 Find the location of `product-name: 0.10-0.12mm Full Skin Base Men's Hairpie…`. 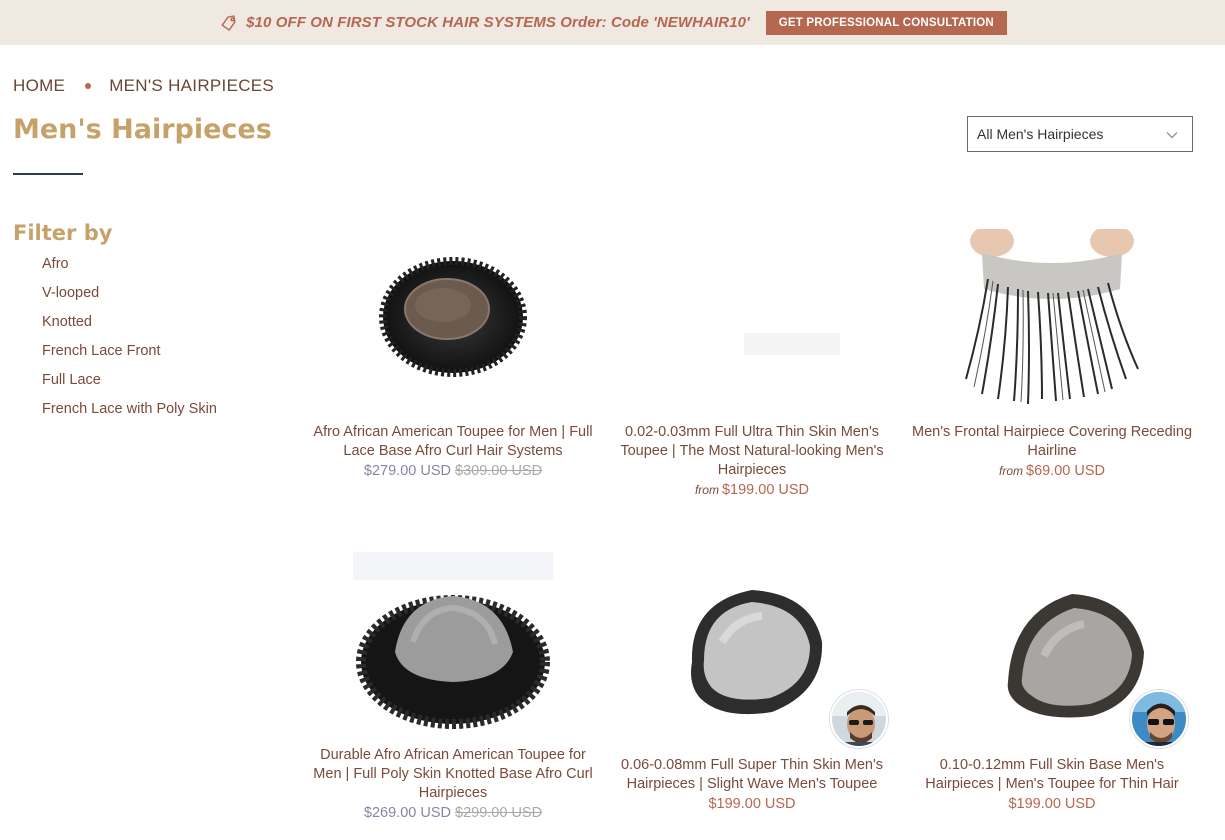

product-name: 0.10-0.12mm Full Skin Base Men's Hairpie… is located at coordinates (1052, 775).